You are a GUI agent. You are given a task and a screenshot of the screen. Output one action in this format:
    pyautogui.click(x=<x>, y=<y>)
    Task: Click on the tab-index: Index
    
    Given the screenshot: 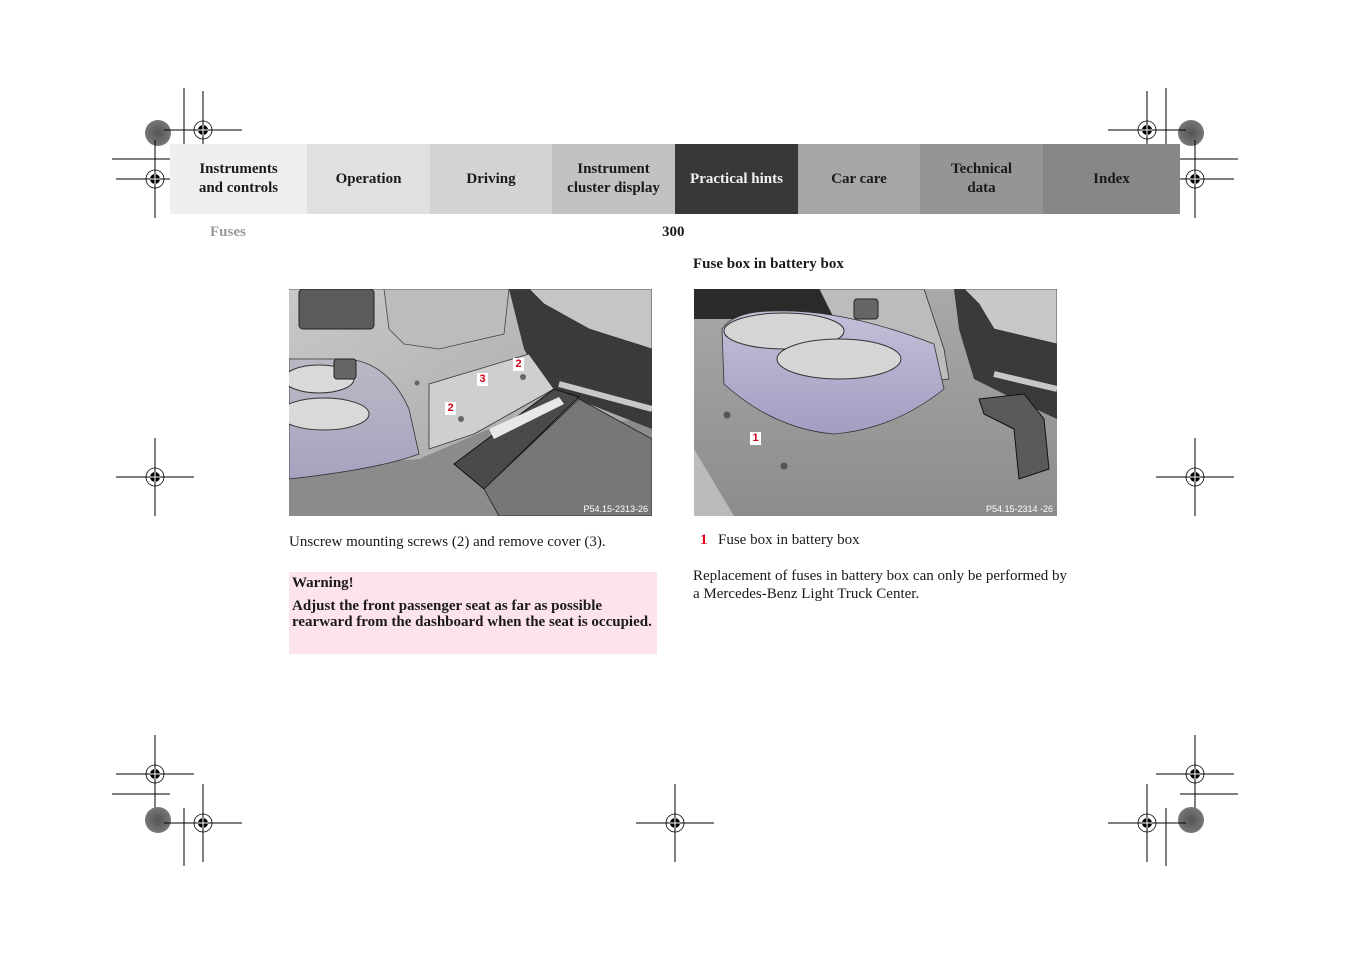 What is the action you would take?
    pyautogui.click(x=1111, y=179)
    